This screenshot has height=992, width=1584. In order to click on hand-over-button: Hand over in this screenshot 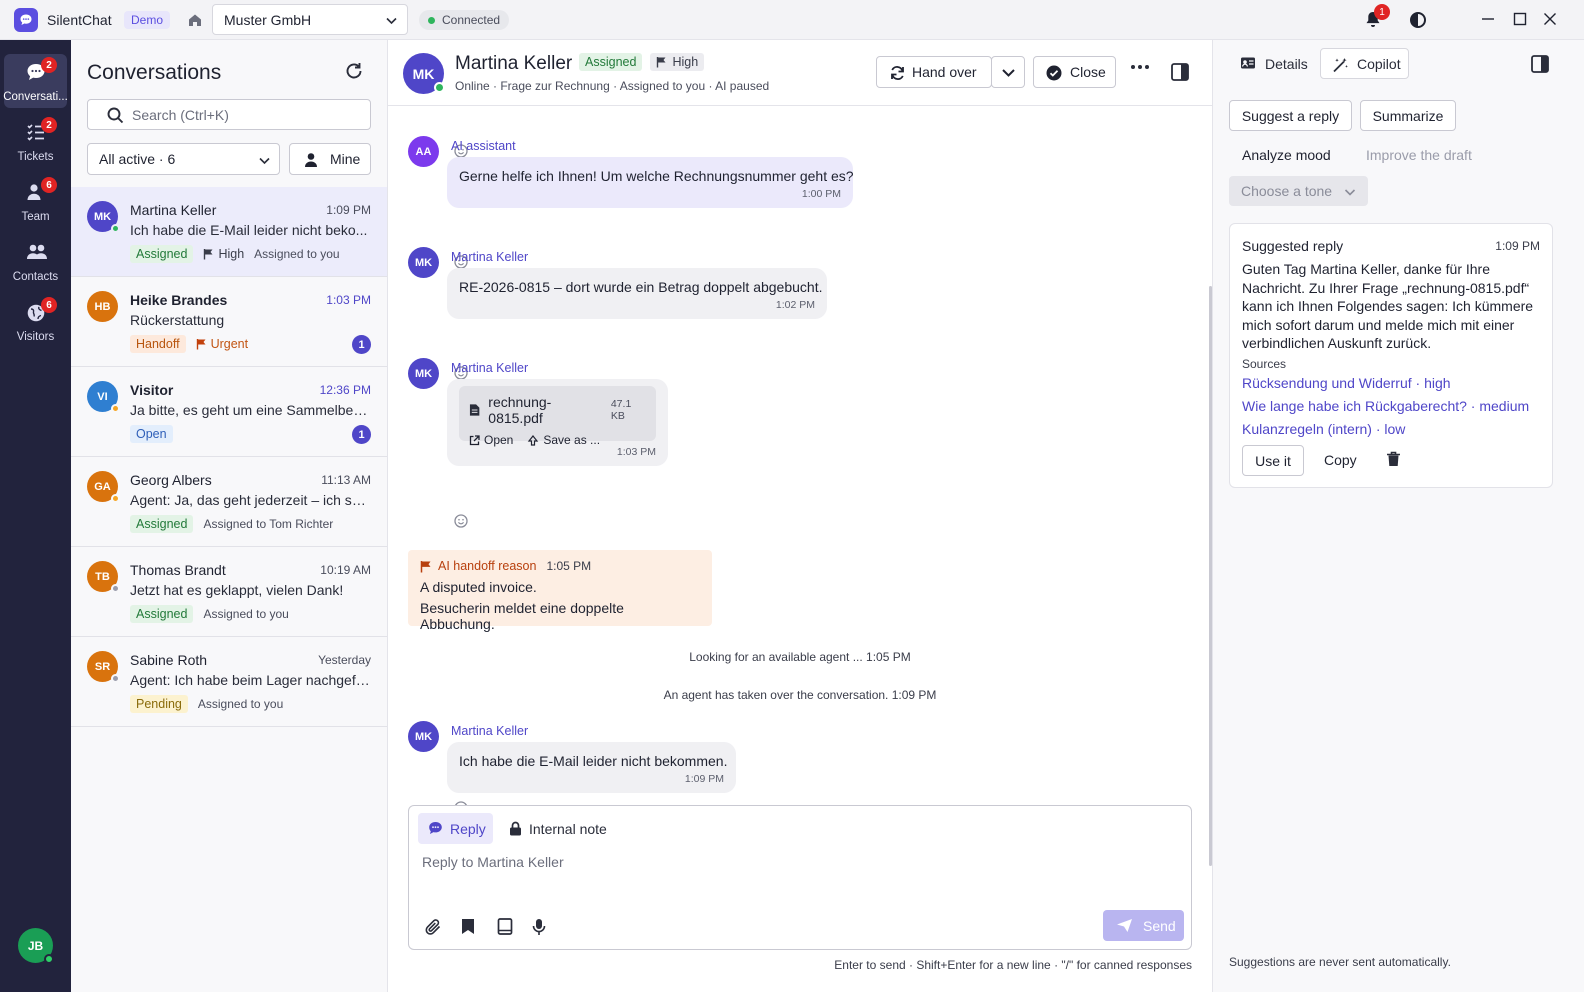, I will do `click(934, 72)`.